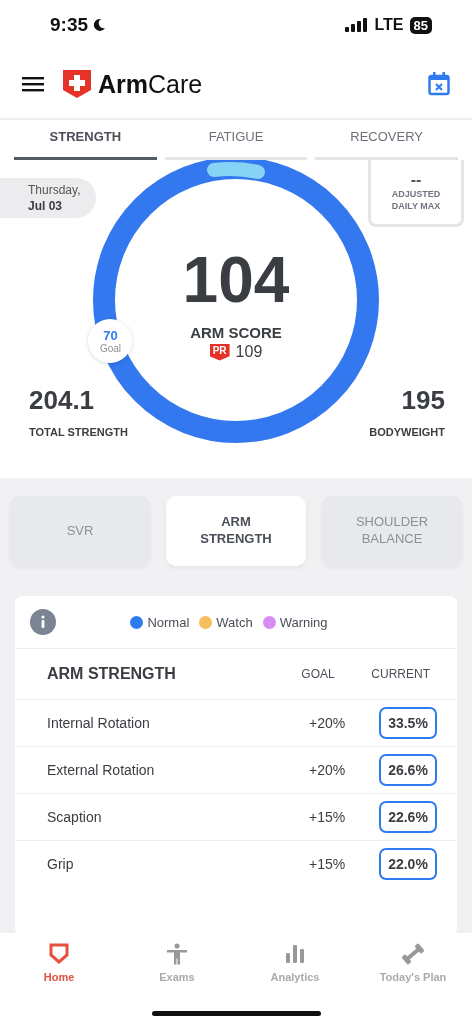 The width and height of the screenshot is (472, 1024). I want to click on clock: 9:35, so click(78, 25).